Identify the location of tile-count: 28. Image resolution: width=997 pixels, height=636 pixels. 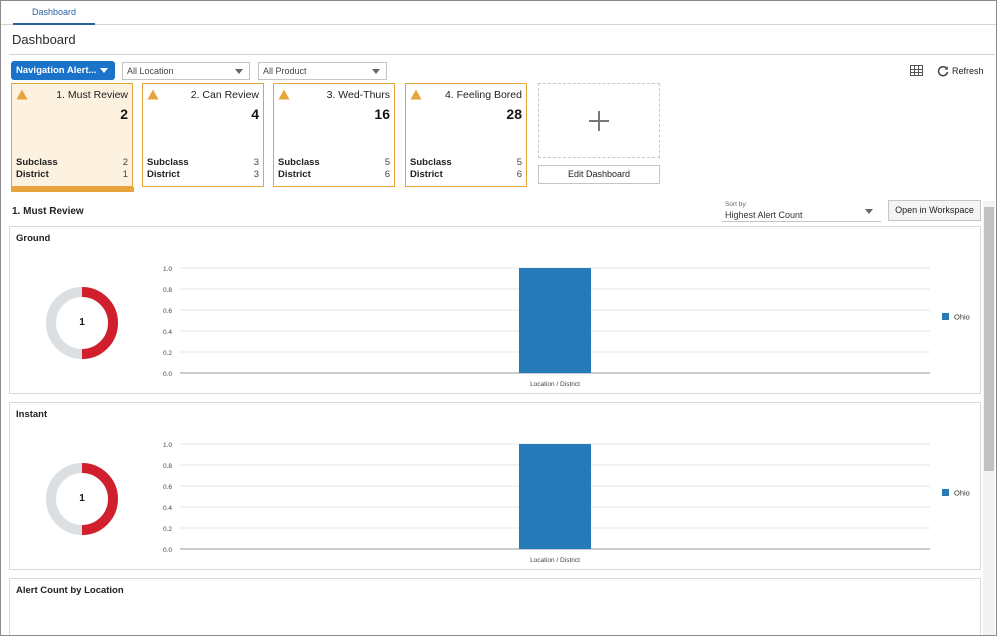
(514, 114).